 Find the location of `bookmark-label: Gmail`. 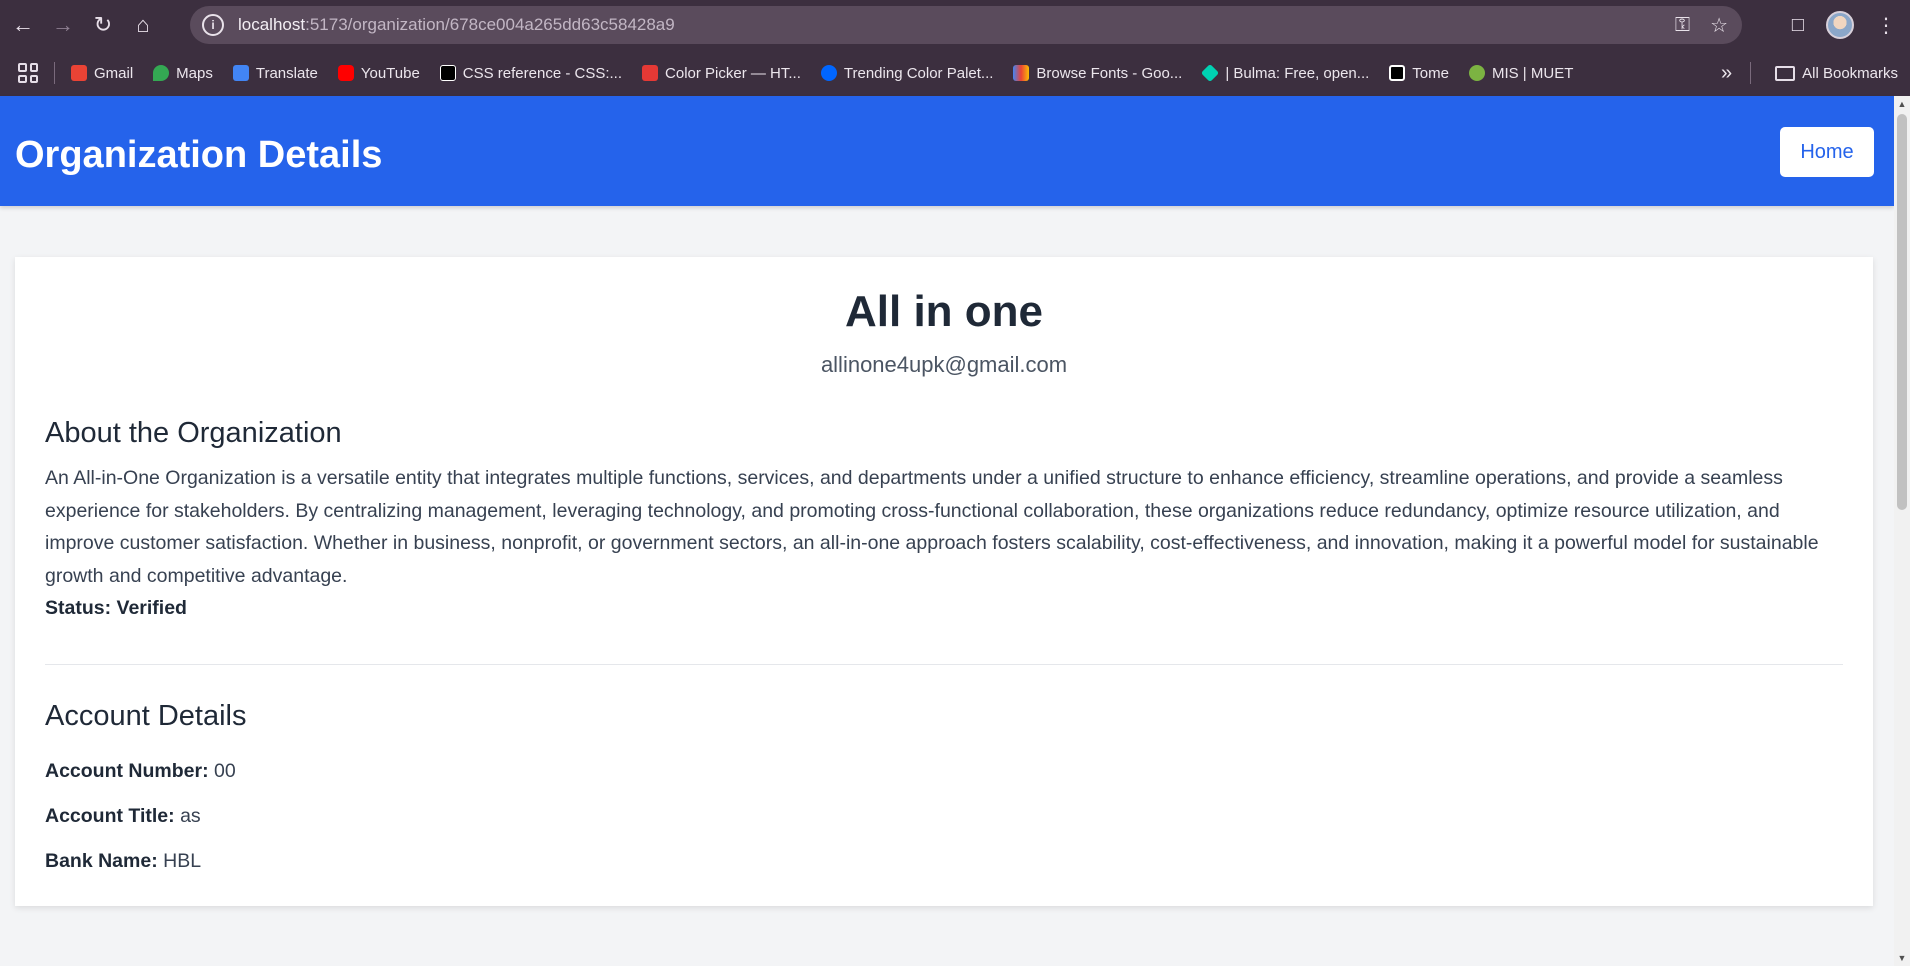

bookmark-label: Gmail is located at coordinates (114, 73).